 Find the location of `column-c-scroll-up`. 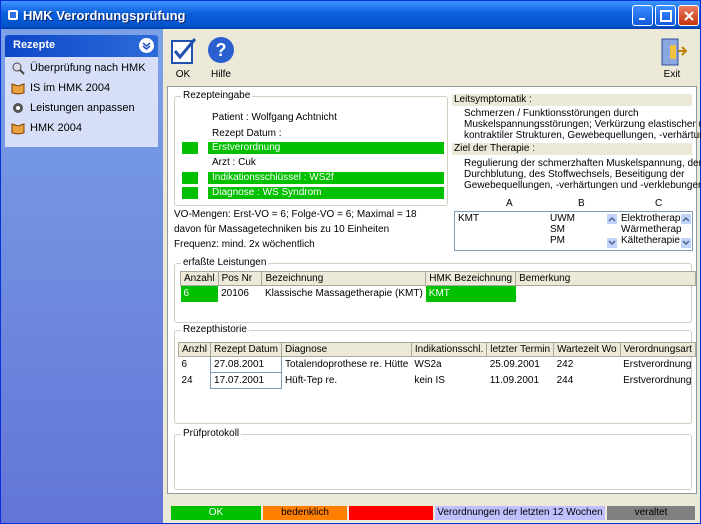

column-c-scroll-up is located at coordinates (686, 219).